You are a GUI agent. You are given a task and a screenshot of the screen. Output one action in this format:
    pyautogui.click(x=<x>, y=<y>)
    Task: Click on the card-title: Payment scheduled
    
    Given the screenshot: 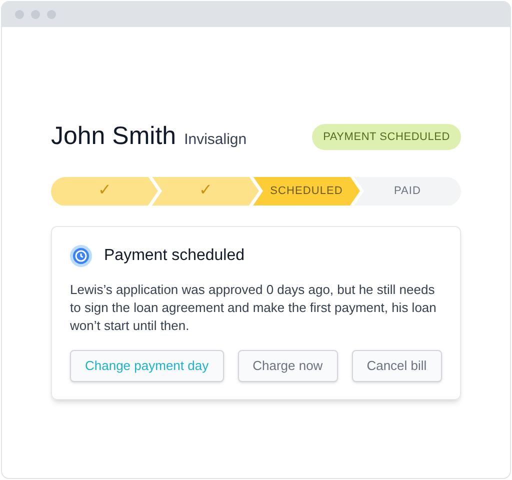 What is the action you would take?
    pyautogui.click(x=174, y=256)
    